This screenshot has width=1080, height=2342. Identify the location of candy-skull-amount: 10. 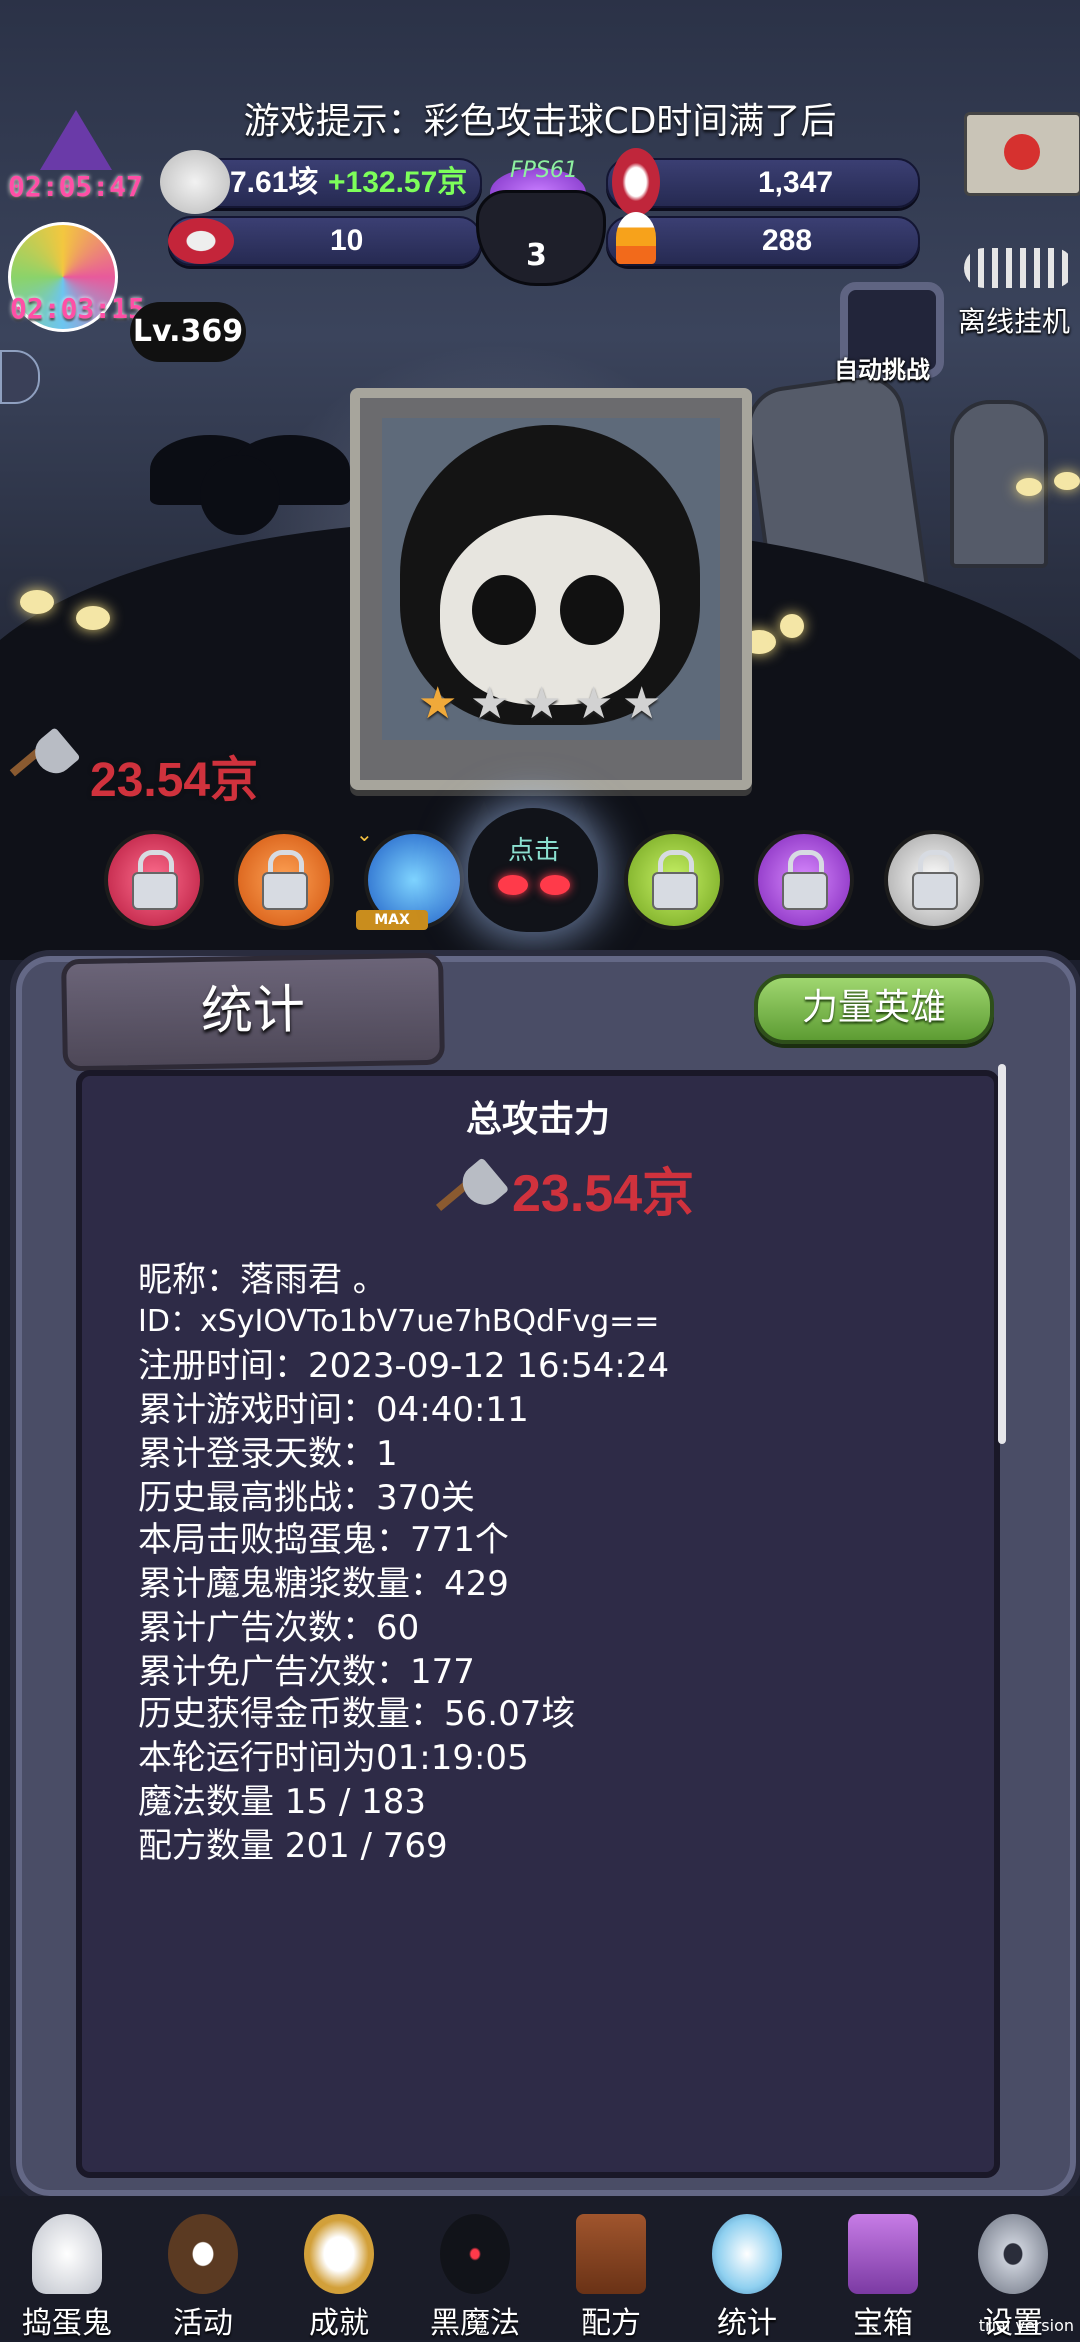
(347, 240).